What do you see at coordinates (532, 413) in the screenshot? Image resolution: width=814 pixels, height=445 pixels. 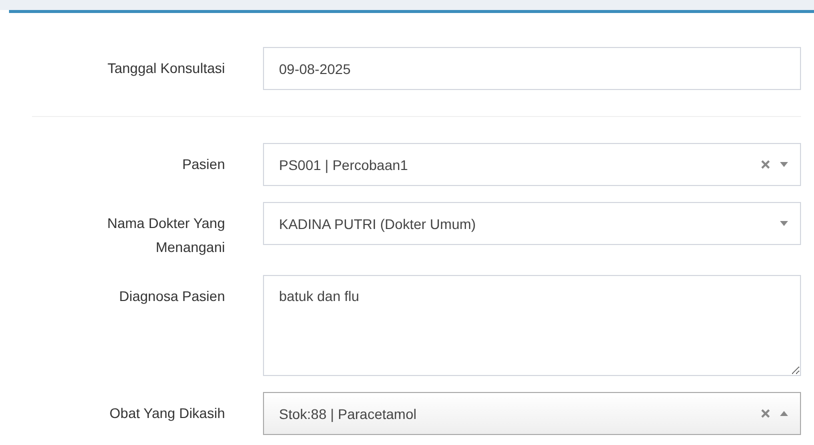 I see `select-field: Stok:88 | Paracetamol` at bounding box center [532, 413].